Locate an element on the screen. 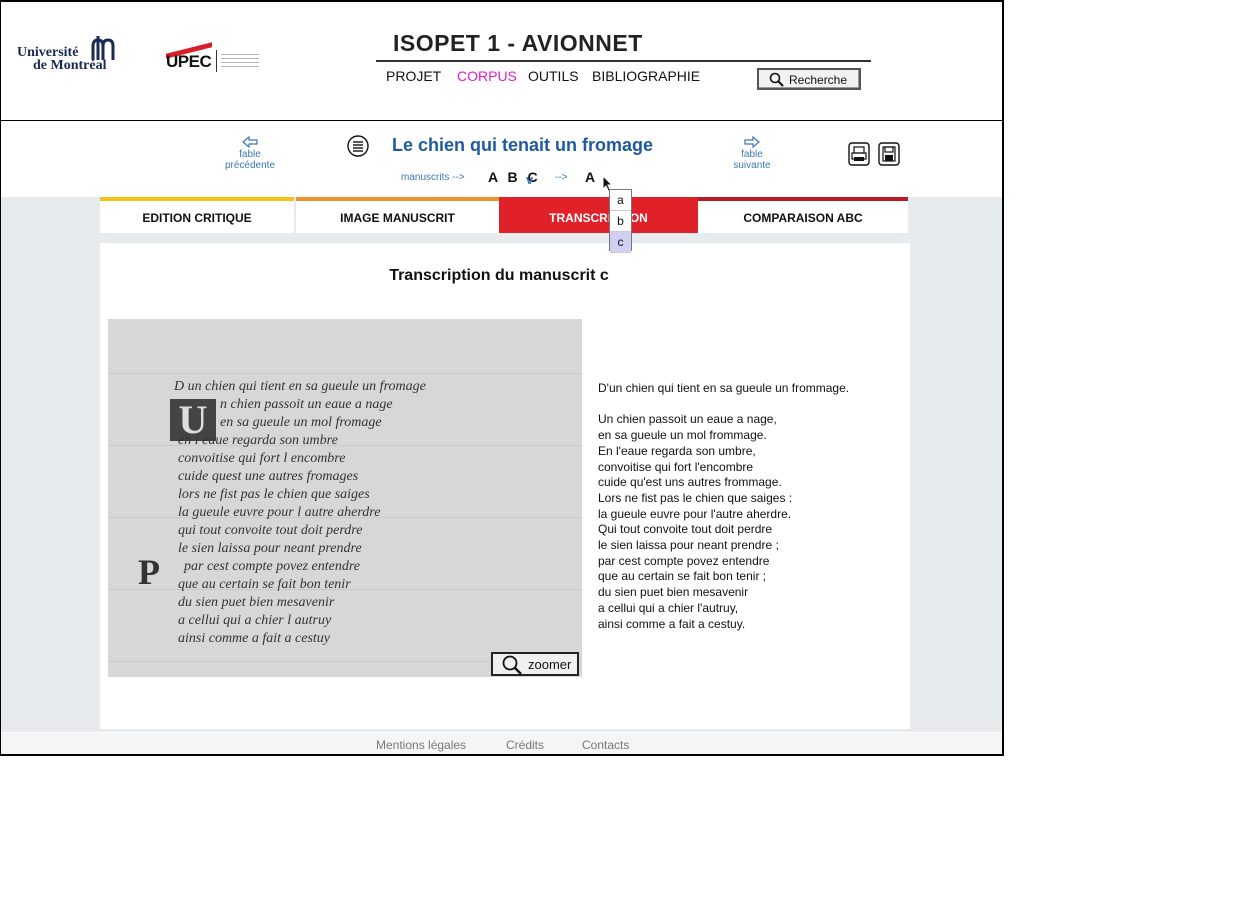  transcript-line: Lors ne fist pas le chien que saiges : is located at coordinates (695, 497).